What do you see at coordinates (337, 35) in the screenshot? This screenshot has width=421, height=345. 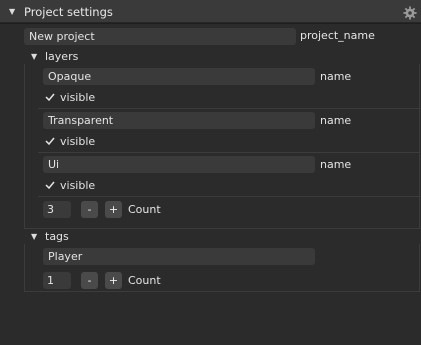 I see `project-name-label: project_name` at bounding box center [337, 35].